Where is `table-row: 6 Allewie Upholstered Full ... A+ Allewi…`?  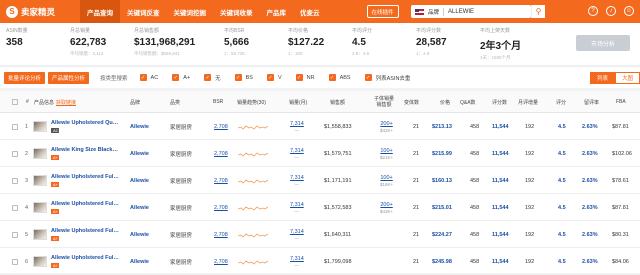 table-row: 6 Allewie Upholstered Full ... A+ Allewi… is located at coordinates (320, 261).